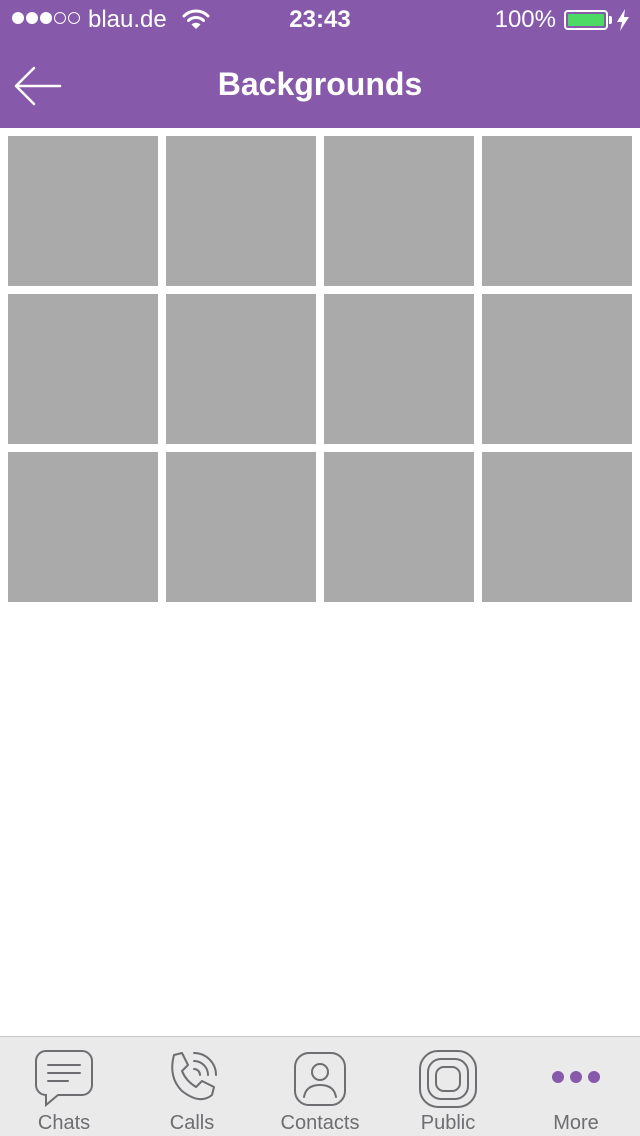  I want to click on navigation-bar: Backgrounds, so click(320, 84).